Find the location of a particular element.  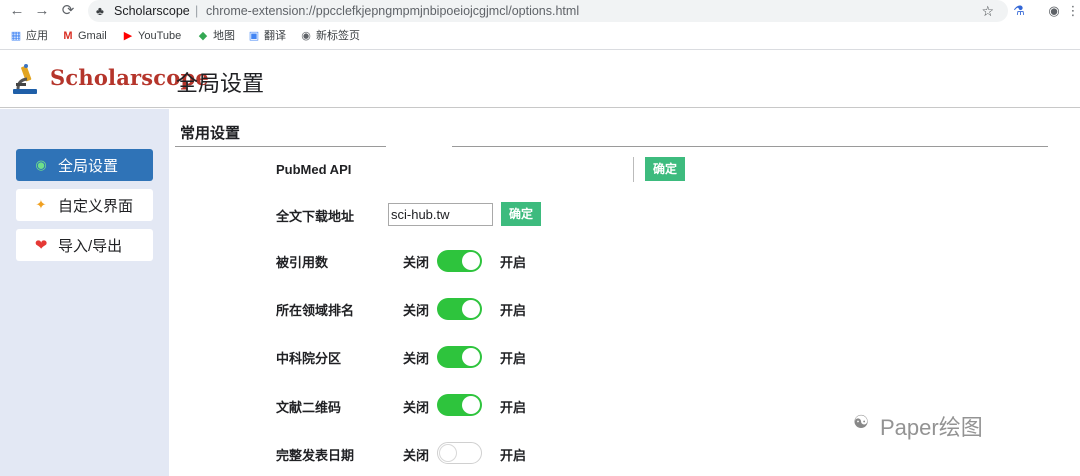

qr-code-switch is located at coordinates (459, 405).